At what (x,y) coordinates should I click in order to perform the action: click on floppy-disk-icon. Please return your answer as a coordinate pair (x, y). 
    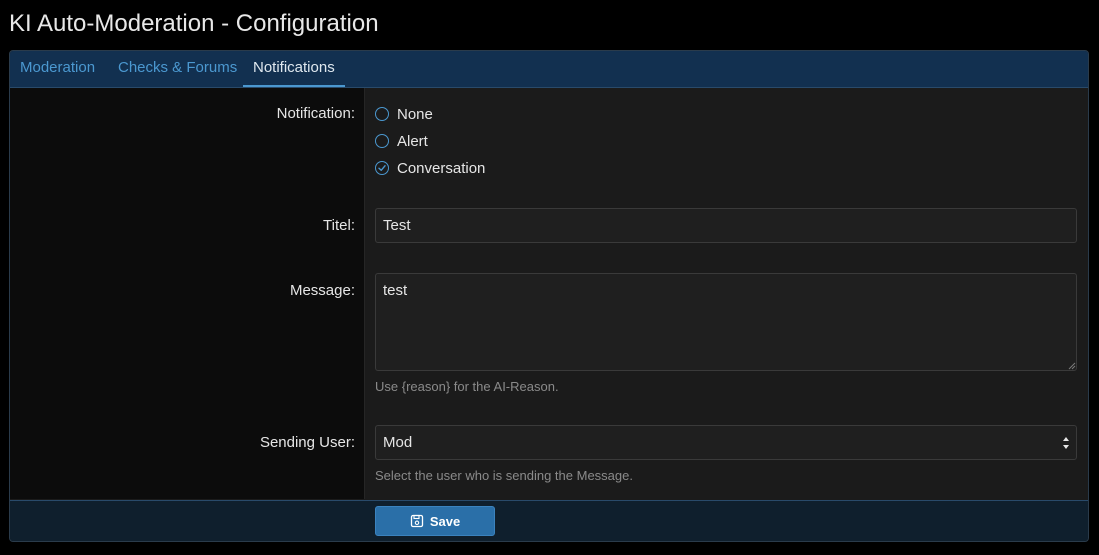
    Looking at the image, I should click on (416, 521).